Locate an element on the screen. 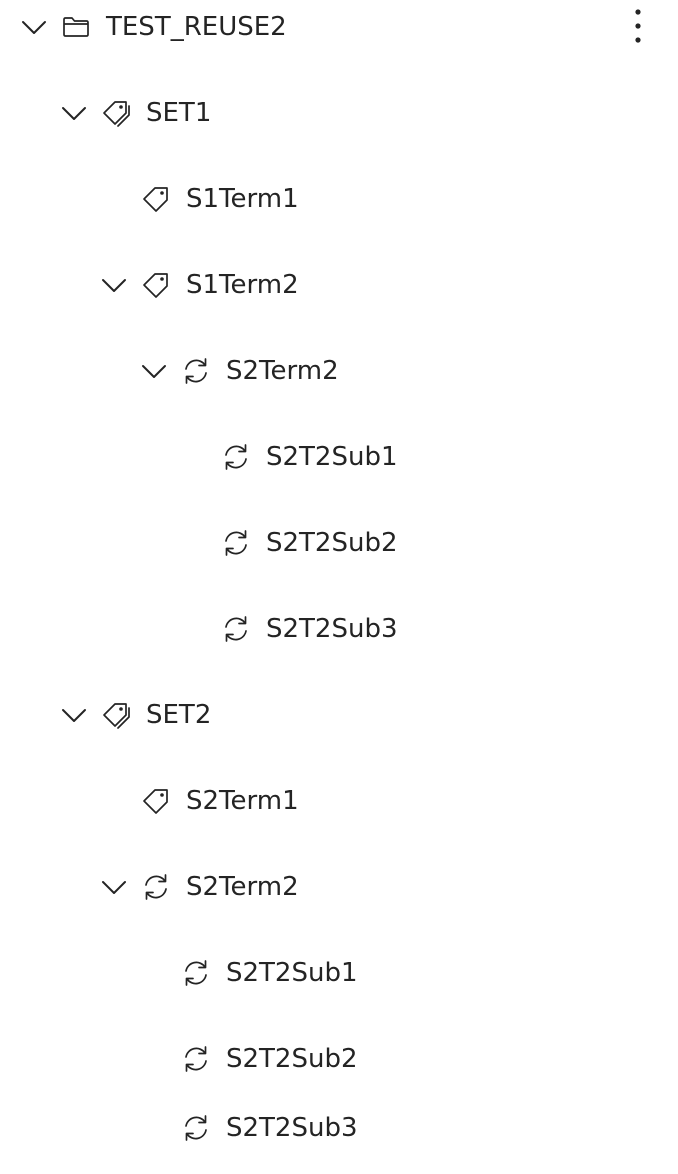  tree-item-label: S2Term1 is located at coordinates (242, 801).